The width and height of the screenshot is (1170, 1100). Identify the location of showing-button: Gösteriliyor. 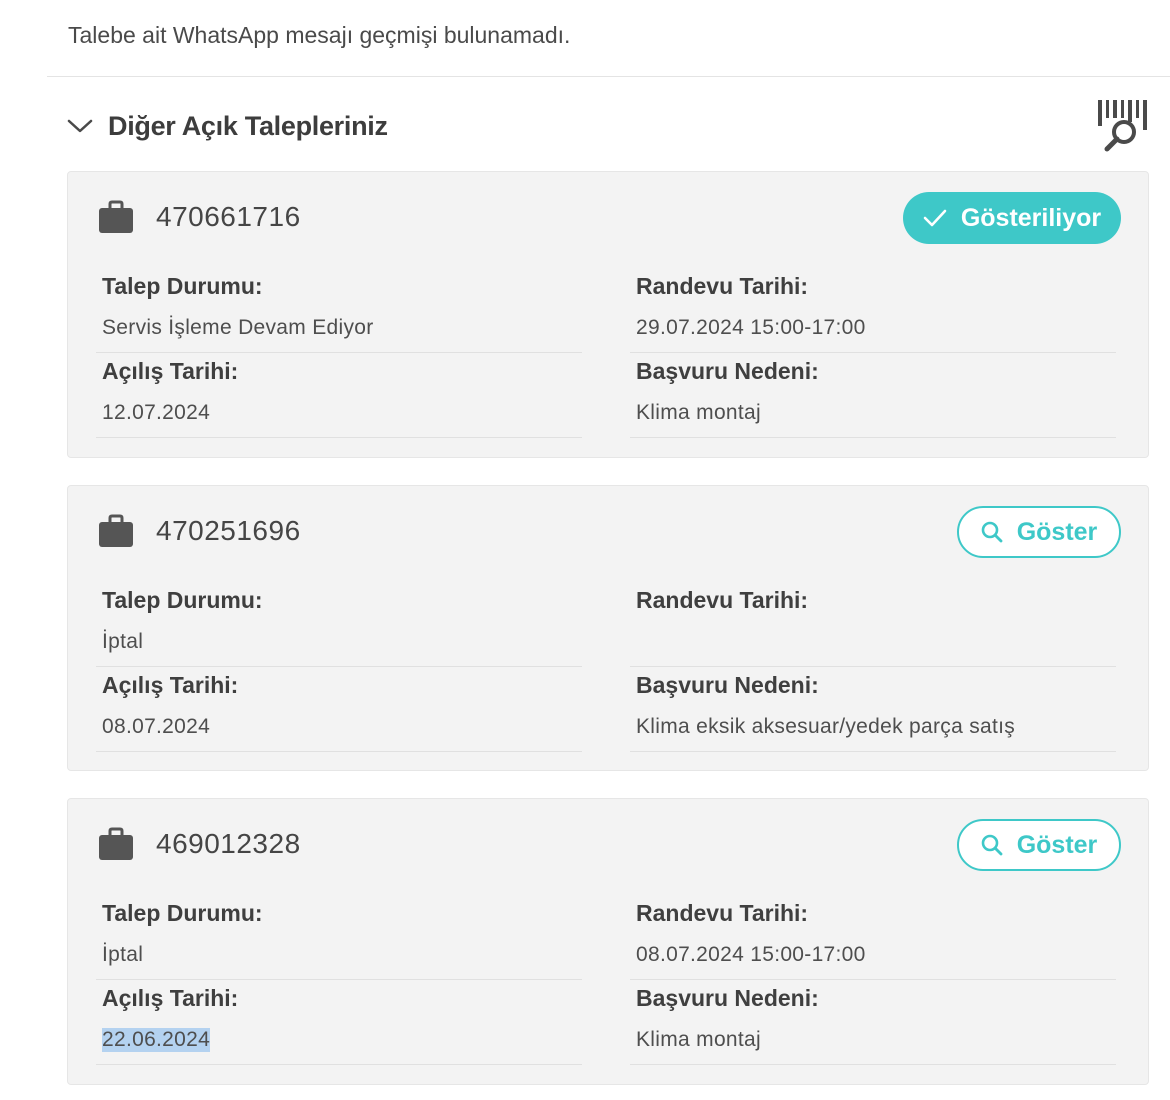
(1012, 218).